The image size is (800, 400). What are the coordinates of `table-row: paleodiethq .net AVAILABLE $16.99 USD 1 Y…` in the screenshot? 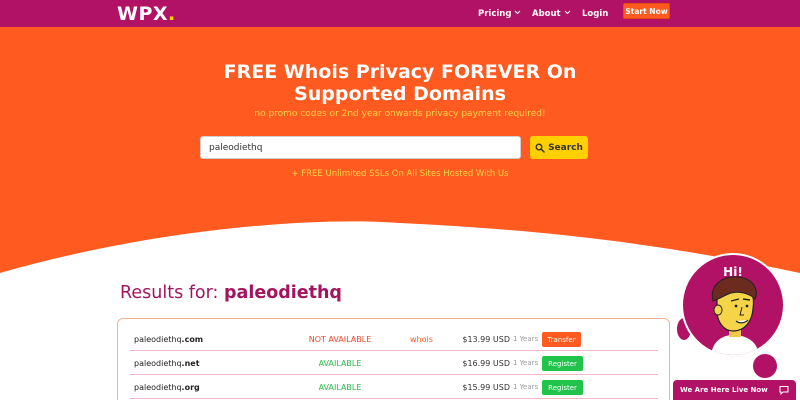 It's located at (394, 363).